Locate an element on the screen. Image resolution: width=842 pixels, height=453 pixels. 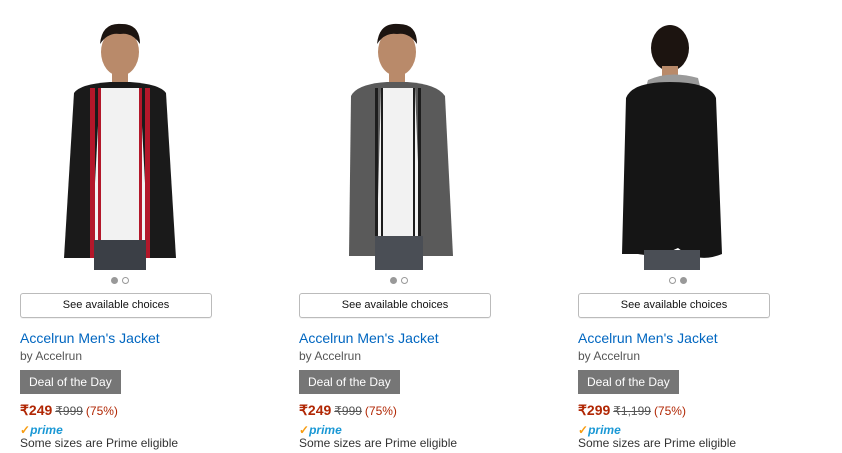
current-price: ₹299 is located at coordinates (594, 410).